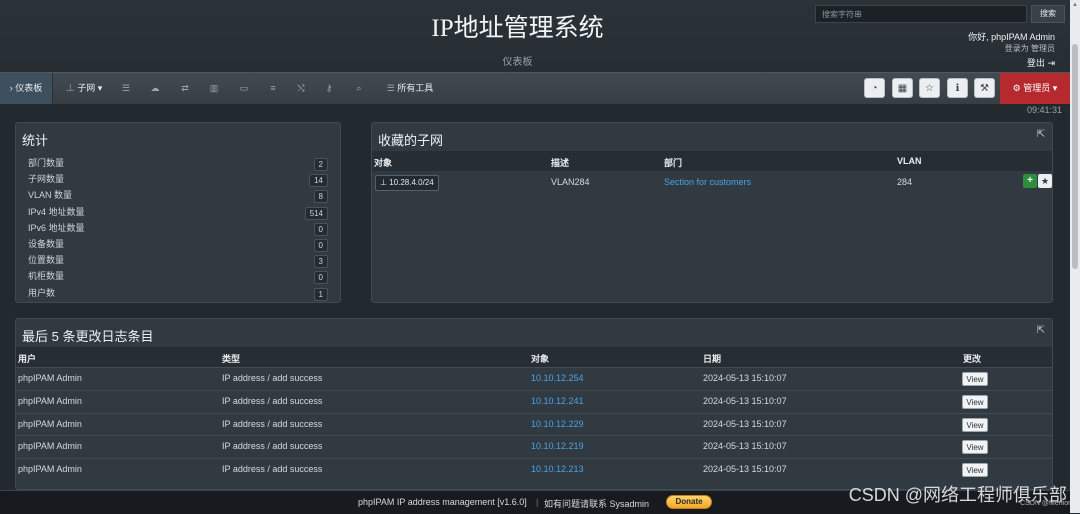 The image size is (1080, 514). I want to click on greeting-text: 你好, phpIPAM Admin, so click(1011, 37).